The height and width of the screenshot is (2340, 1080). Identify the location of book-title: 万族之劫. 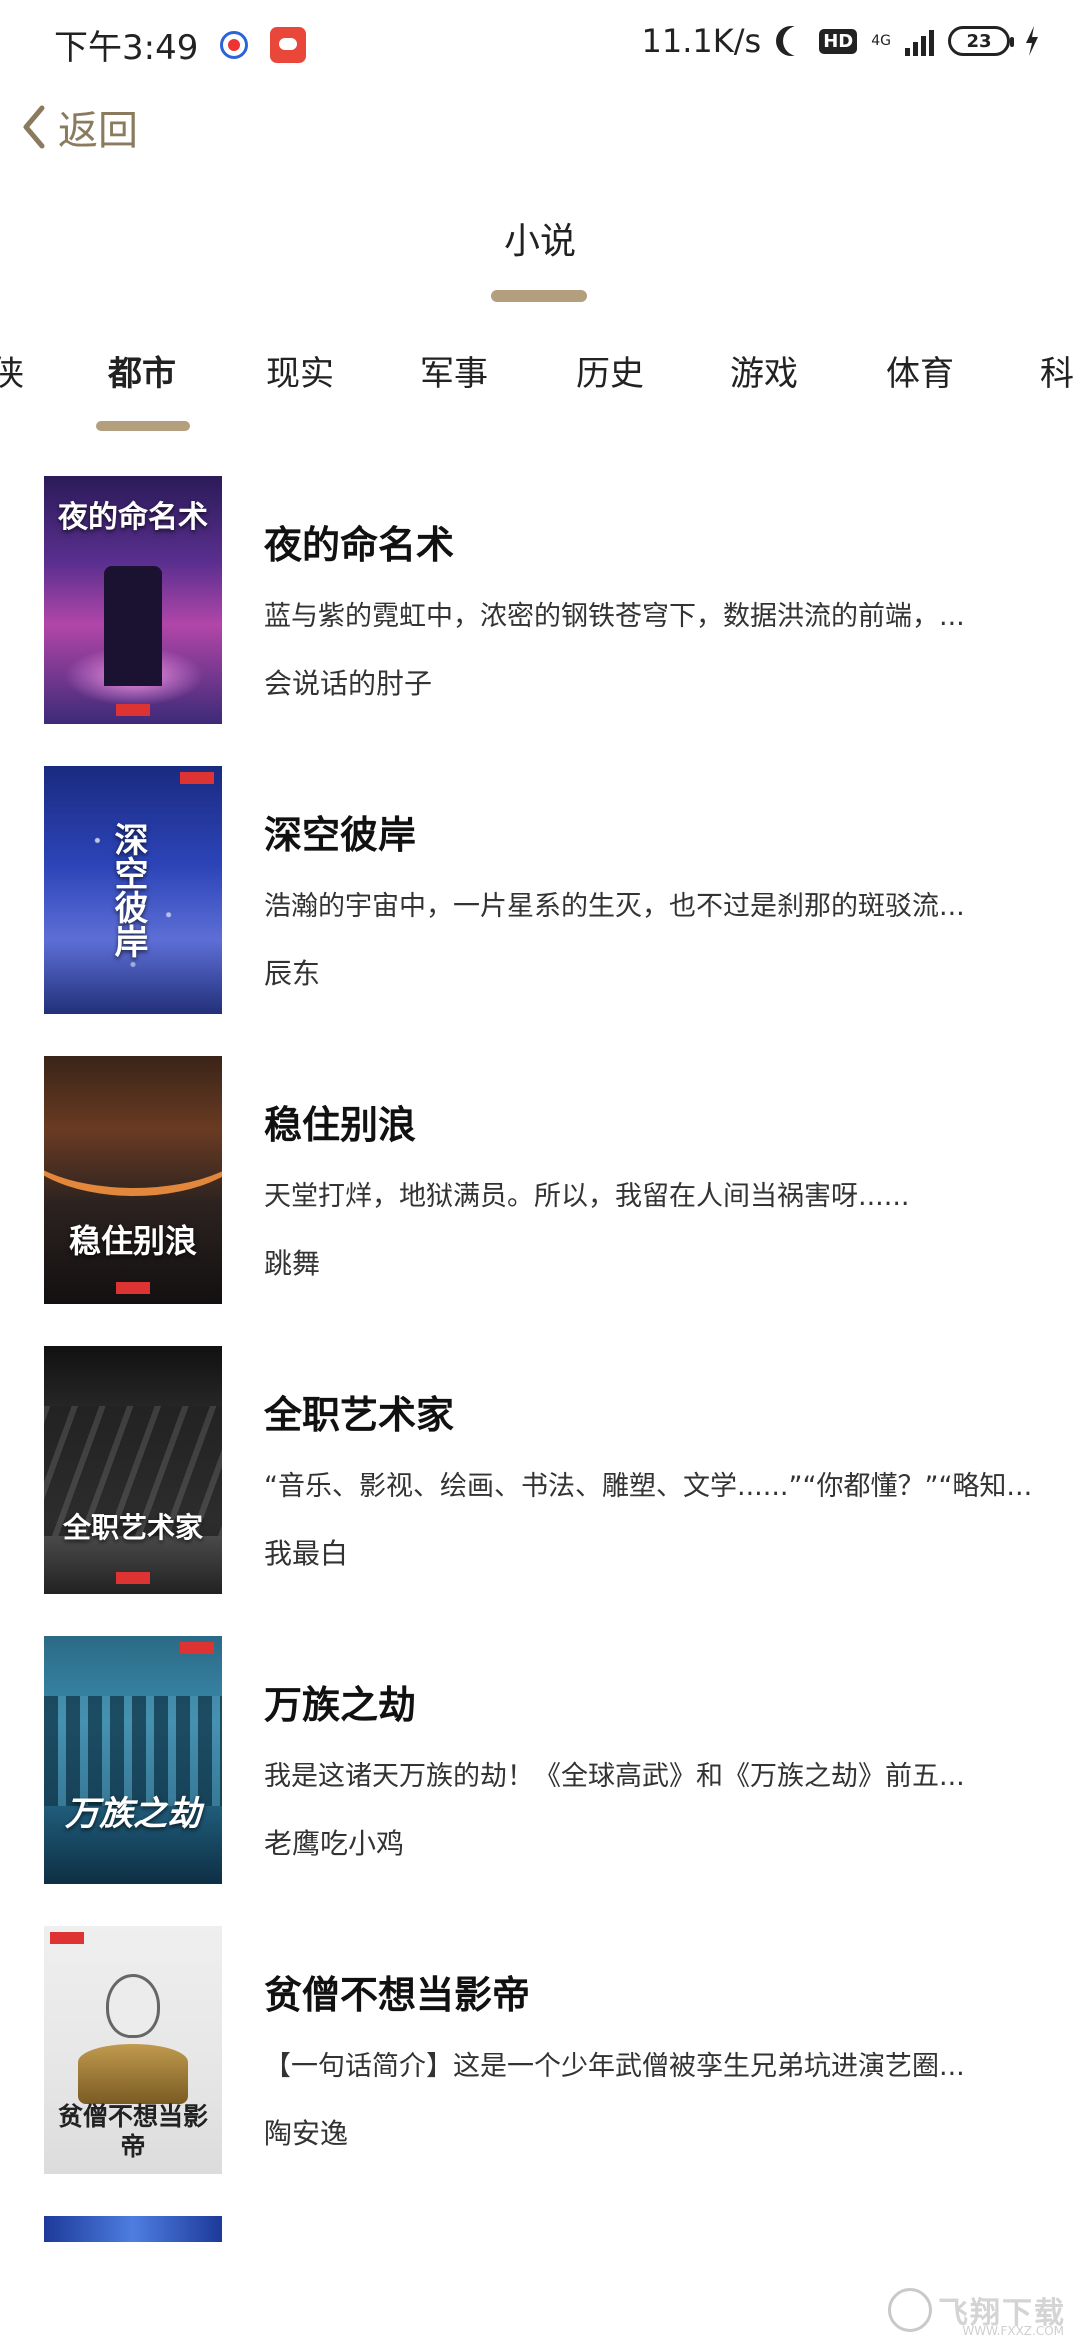
(340, 1705).